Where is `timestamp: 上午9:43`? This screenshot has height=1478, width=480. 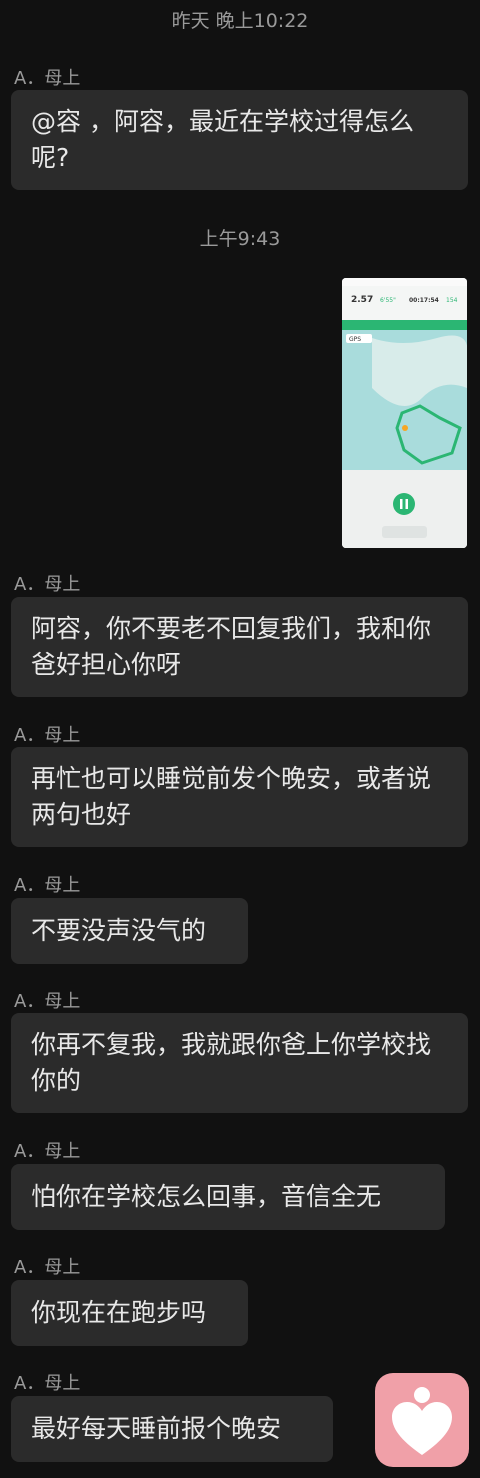
timestamp: 上午9:43 is located at coordinates (240, 239).